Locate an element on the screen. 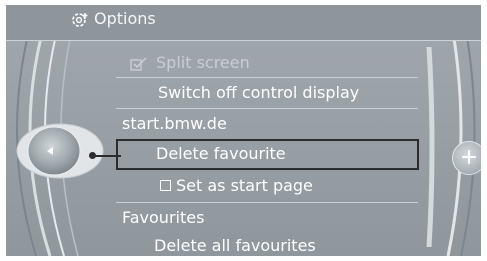 The image size is (487, 261). checkmark-box-icon is located at coordinates (138, 64).